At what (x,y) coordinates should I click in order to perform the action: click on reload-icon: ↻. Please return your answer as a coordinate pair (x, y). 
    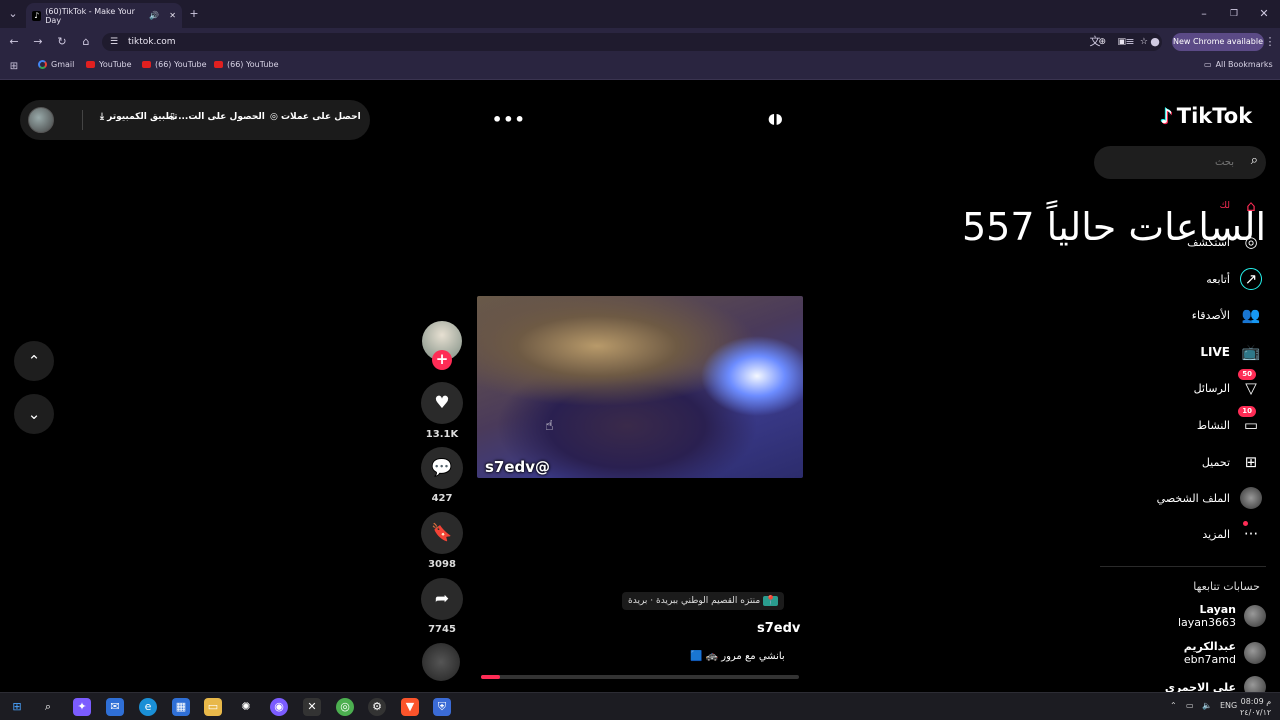
    Looking at the image, I should click on (62, 42).